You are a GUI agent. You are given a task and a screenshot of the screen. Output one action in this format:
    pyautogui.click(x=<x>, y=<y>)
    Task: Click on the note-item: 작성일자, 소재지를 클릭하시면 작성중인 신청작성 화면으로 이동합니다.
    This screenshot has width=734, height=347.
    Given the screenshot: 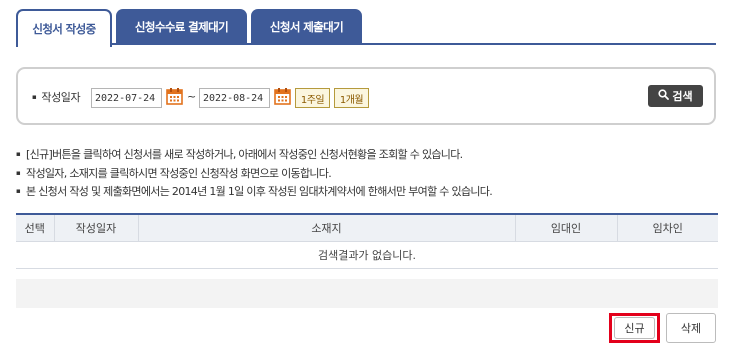 What is the action you would take?
    pyautogui.click(x=366, y=174)
    